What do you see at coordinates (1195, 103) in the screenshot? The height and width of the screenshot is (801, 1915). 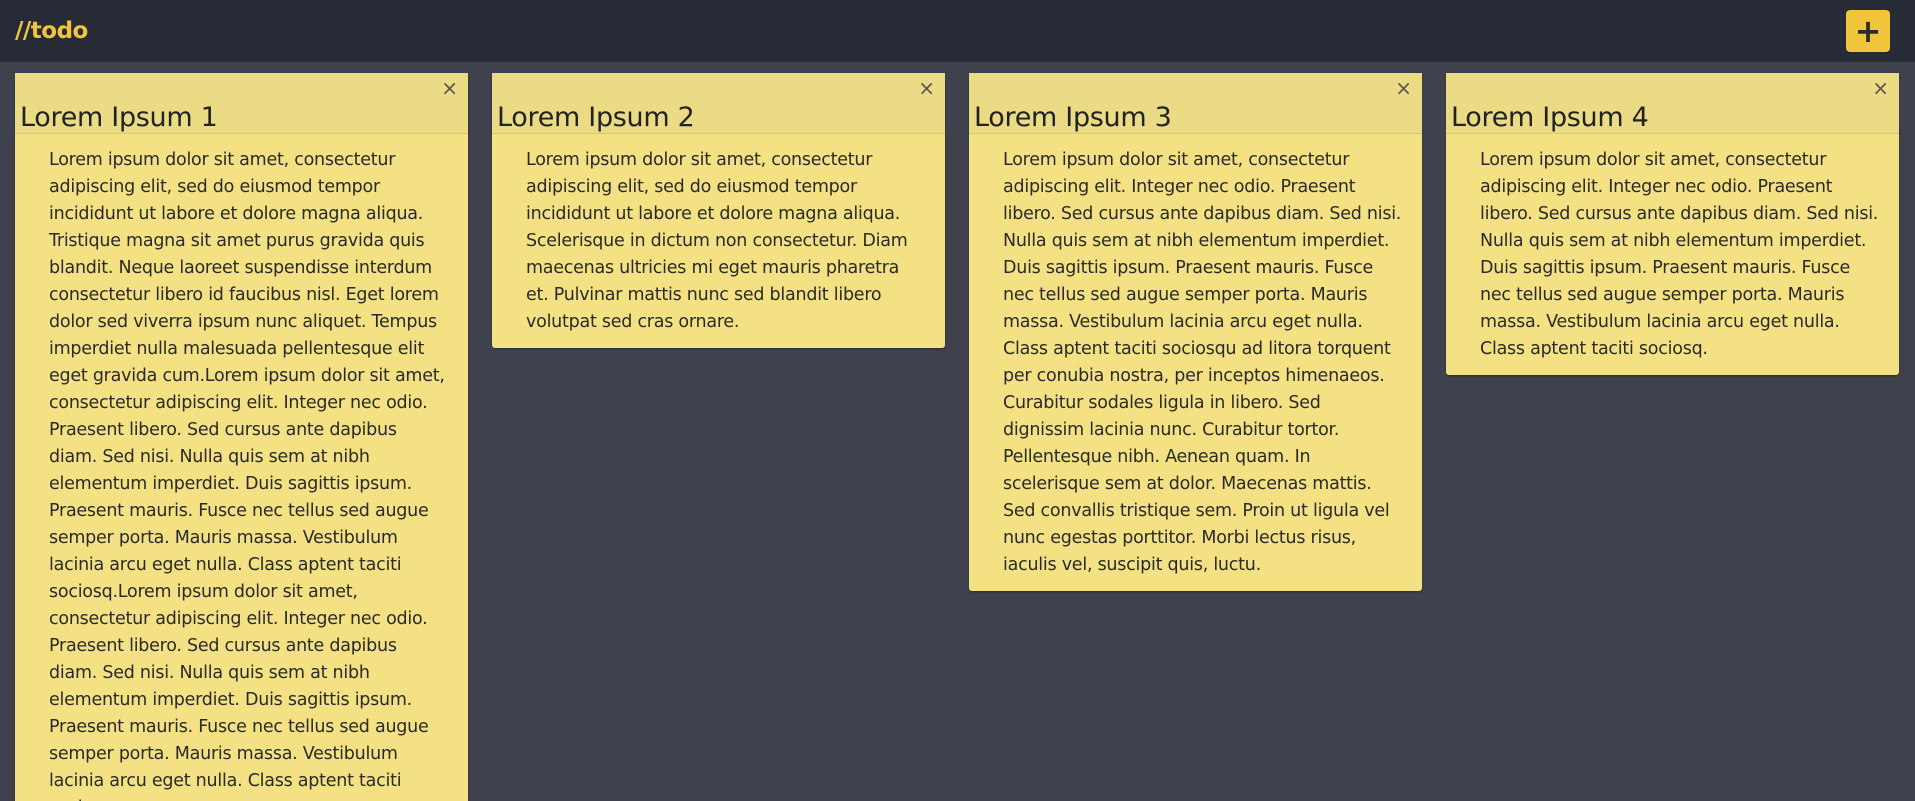 I see `note-header: Lorem Ipsum 3 ×` at bounding box center [1195, 103].